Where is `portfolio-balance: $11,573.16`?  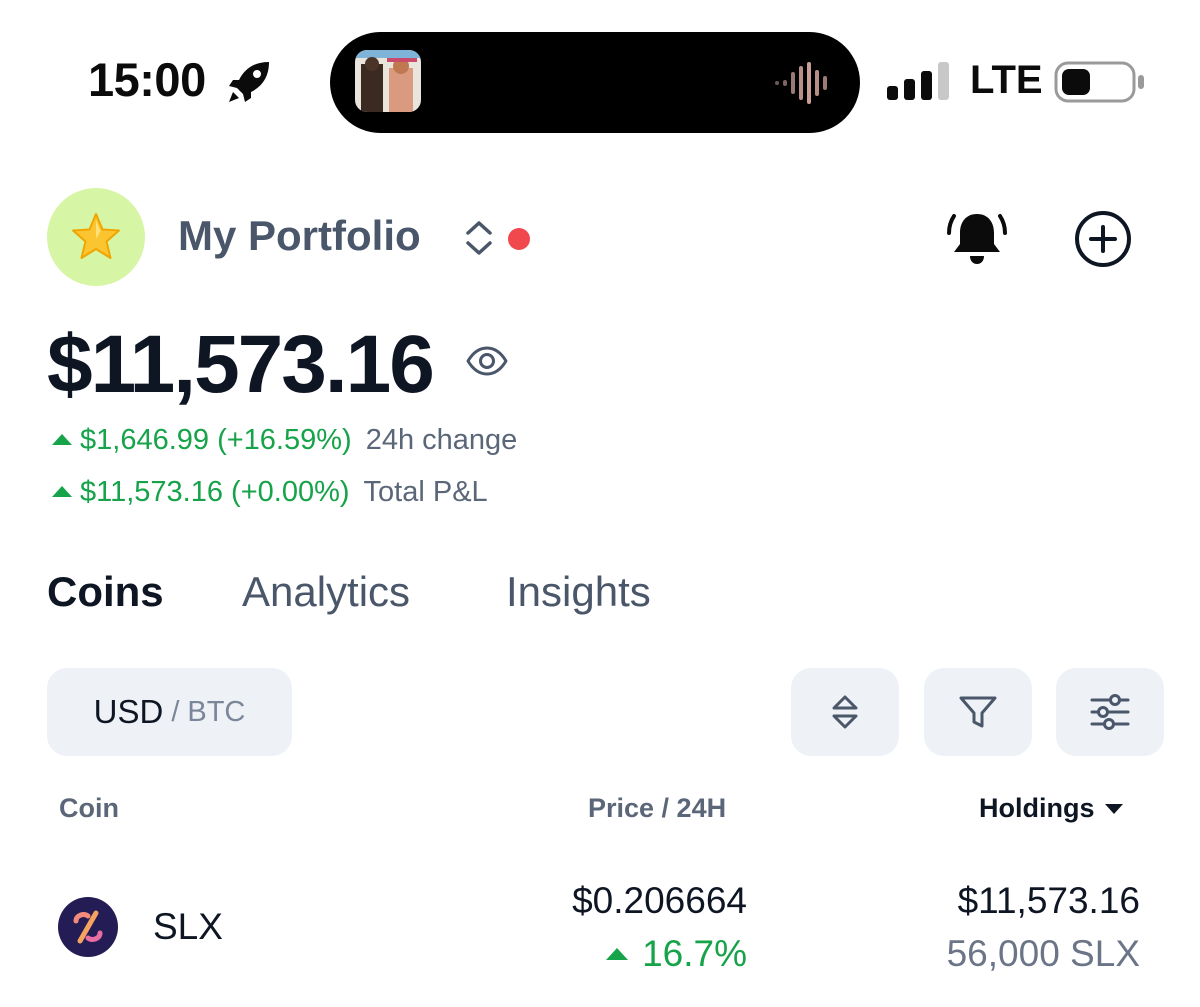
portfolio-balance: $11,573.16 is located at coordinates (241, 364).